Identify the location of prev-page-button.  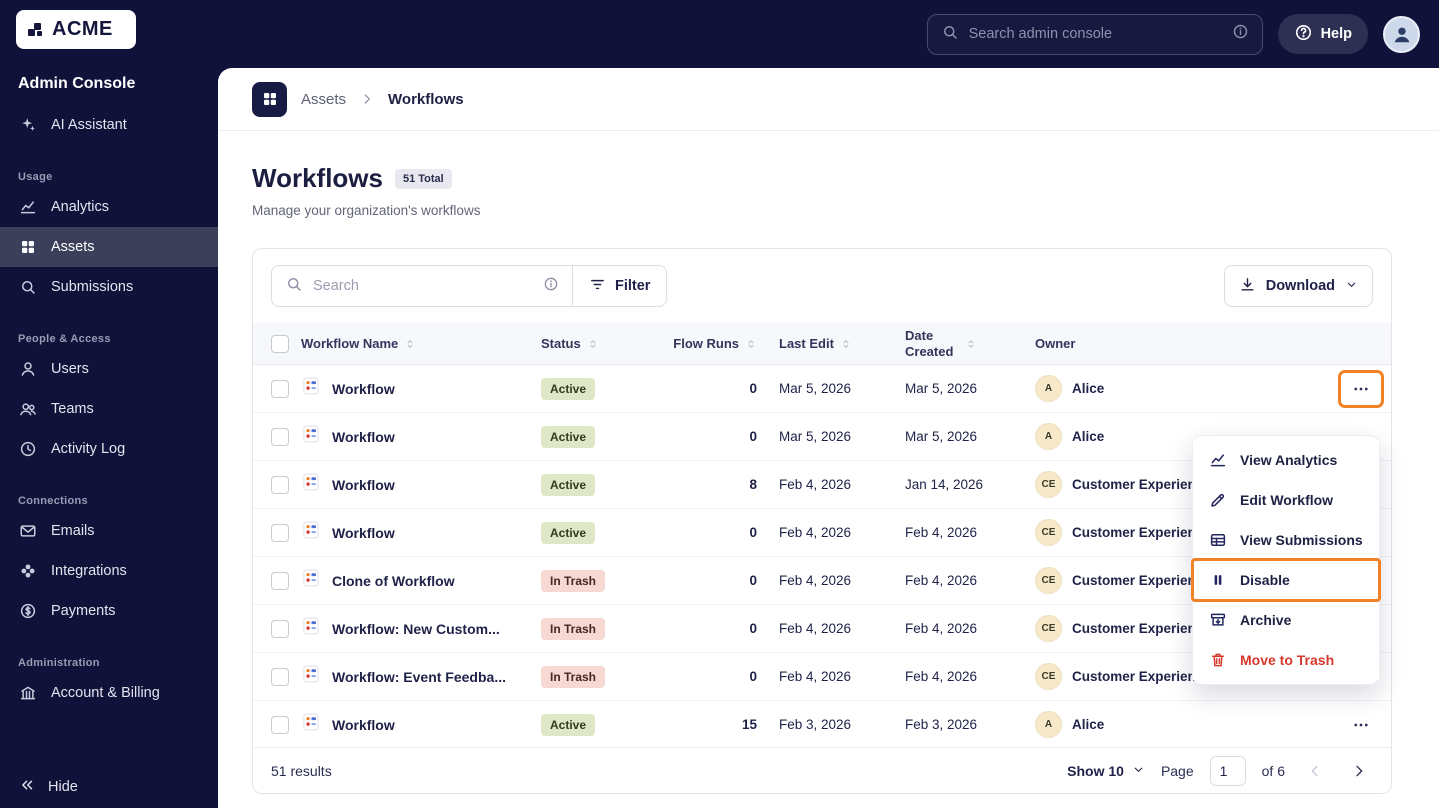
(1315, 771).